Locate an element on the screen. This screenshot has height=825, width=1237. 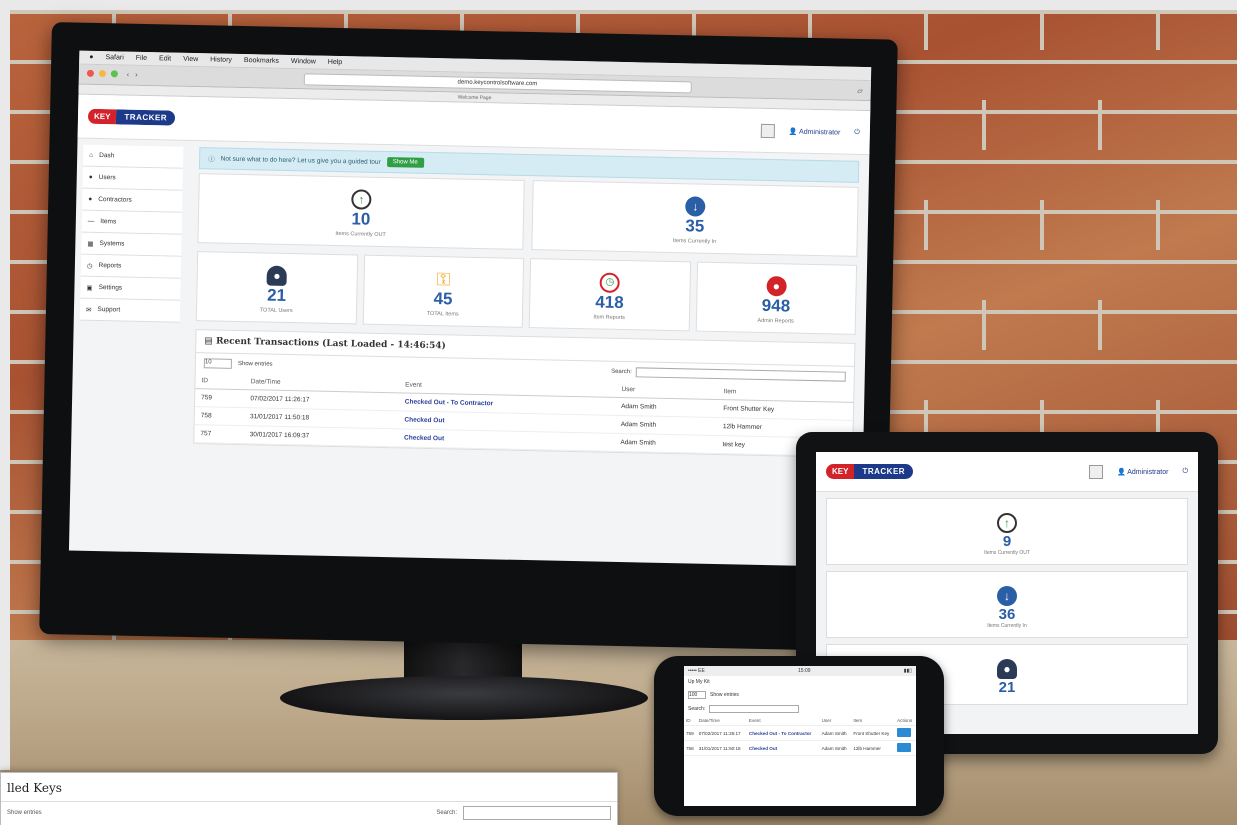
stat-card-total-users: ● 21 TOTAL Users is located at coordinates (276, 288).